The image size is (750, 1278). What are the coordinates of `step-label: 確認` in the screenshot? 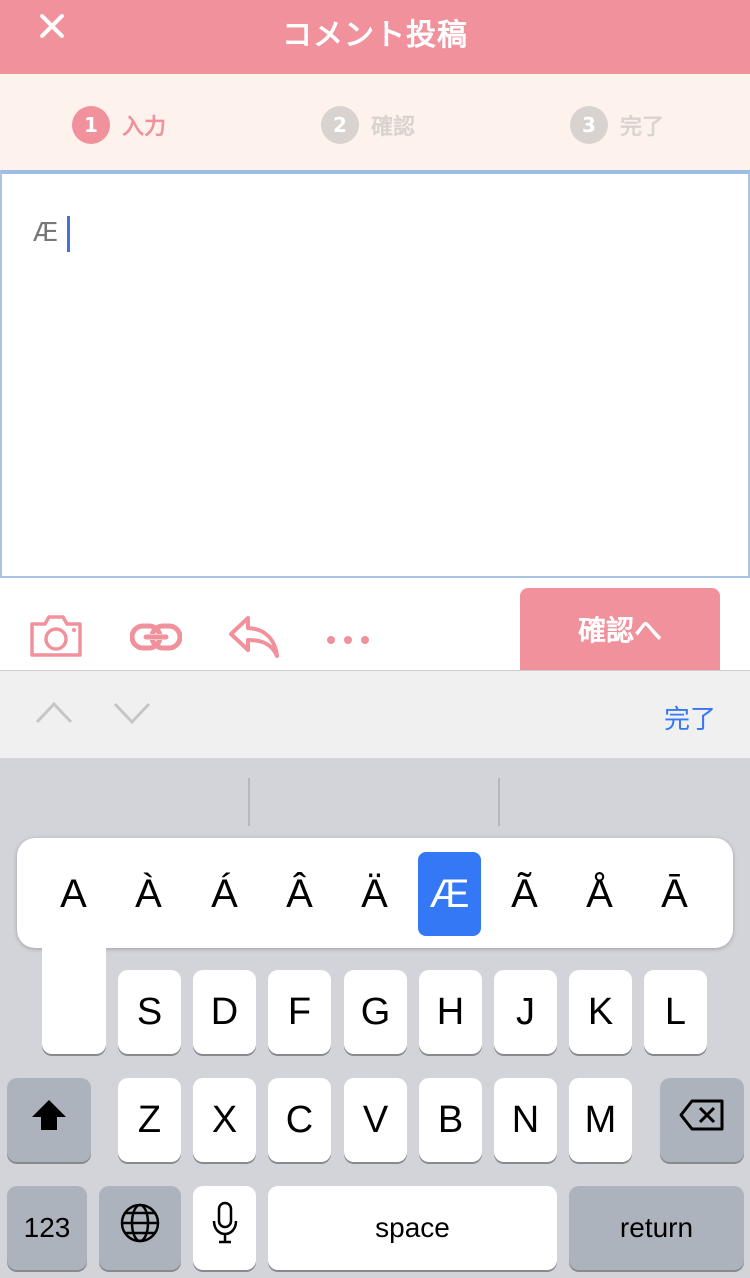 It's located at (393, 127).